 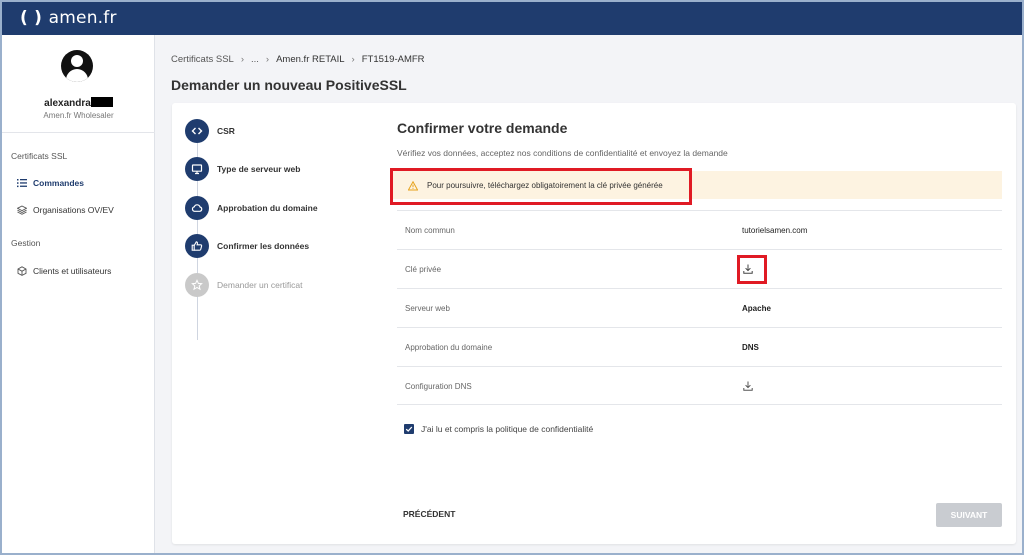 I want to click on sidebar-item-clients: Clients et utilisateurs, so click(x=64, y=271).